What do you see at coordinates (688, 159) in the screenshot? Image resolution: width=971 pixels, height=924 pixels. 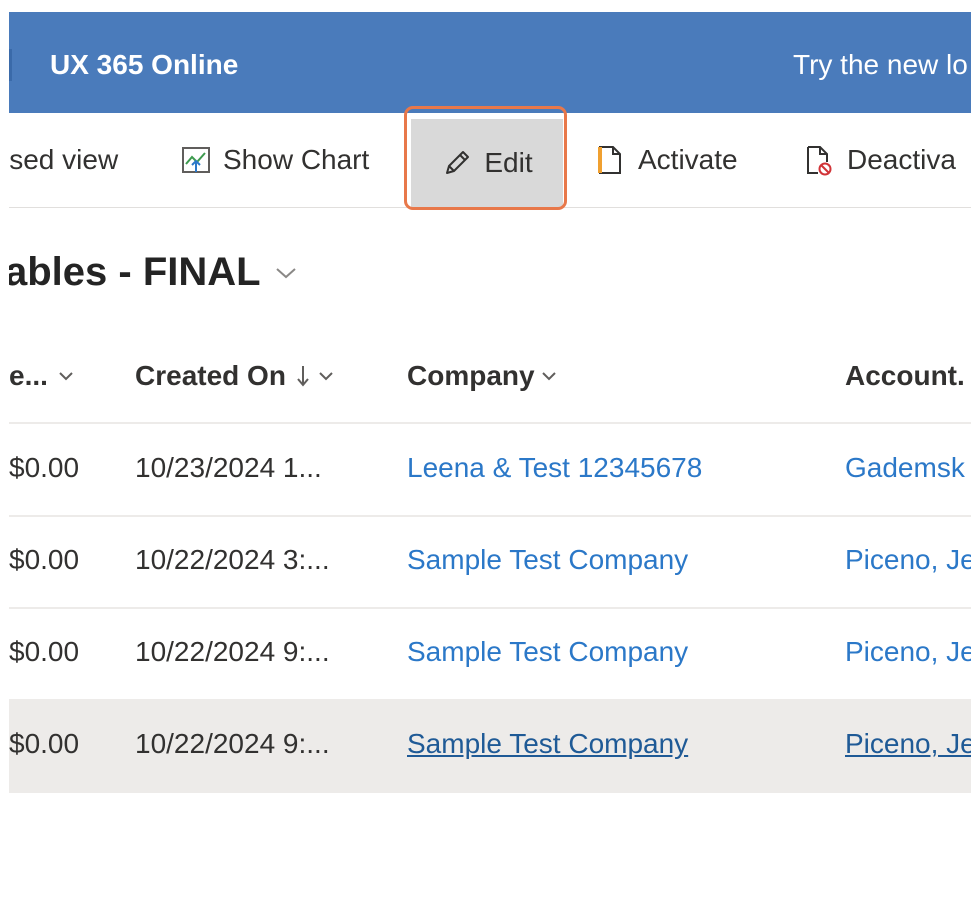 I see `activate-label: Activate` at bounding box center [688, 159].